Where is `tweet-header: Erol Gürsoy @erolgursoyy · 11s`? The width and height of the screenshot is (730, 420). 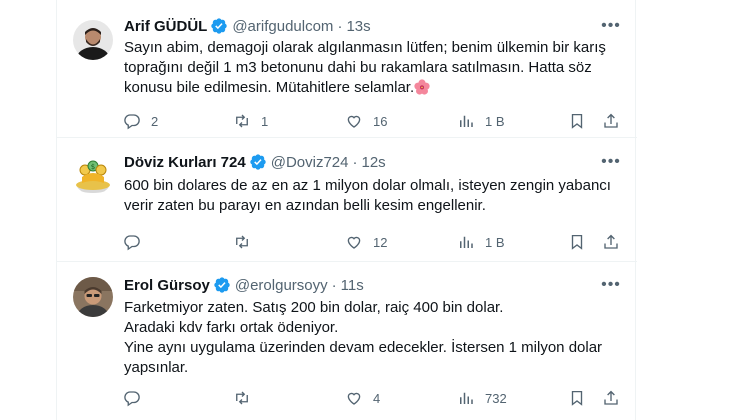 tweet-header: Erol Gürsoy @erolgursoyy · 11s is located at coordinates (244, 285).